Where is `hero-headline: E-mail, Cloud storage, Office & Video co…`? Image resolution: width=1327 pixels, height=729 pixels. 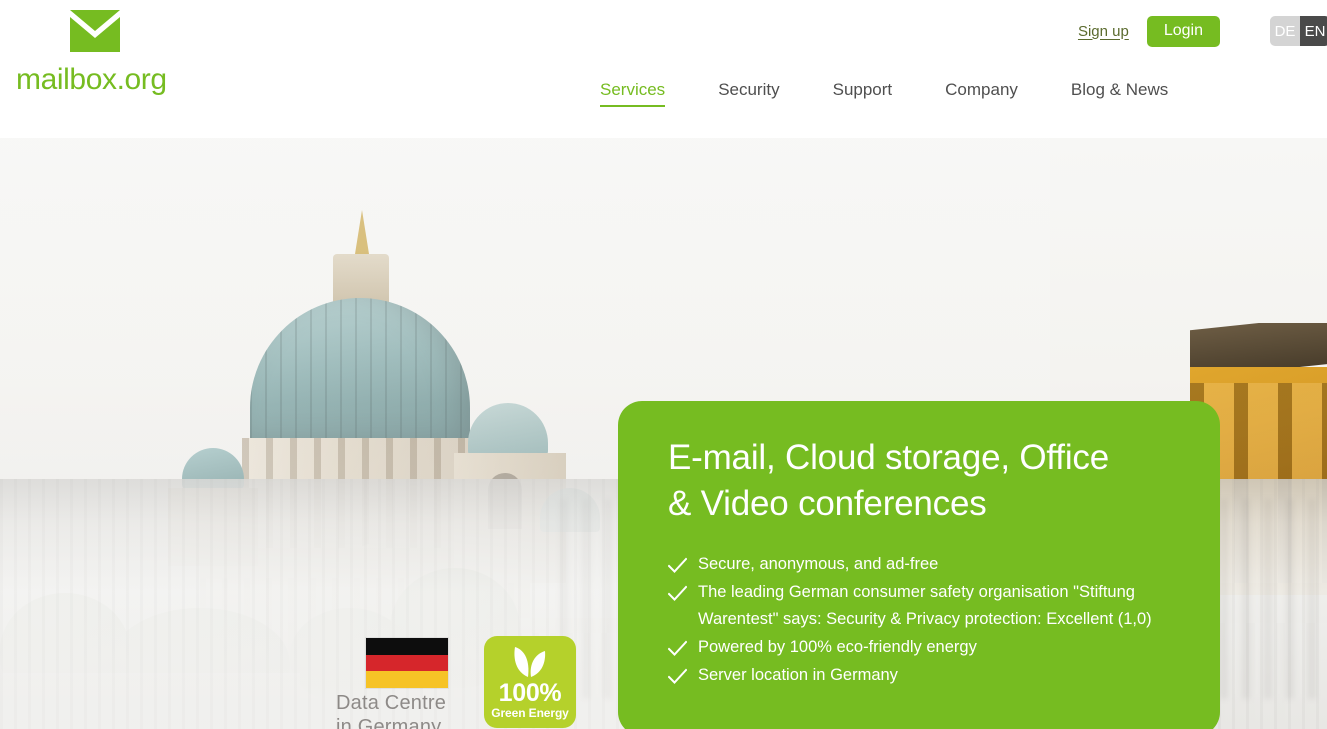
hero-headline: E-mail, Cloud storage, Office & Video co… is located at coordinates (922, 481).